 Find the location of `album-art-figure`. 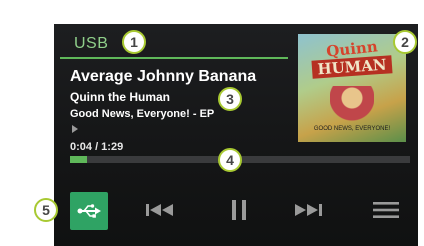

album-art-figure is located at coordinates (352, 106).